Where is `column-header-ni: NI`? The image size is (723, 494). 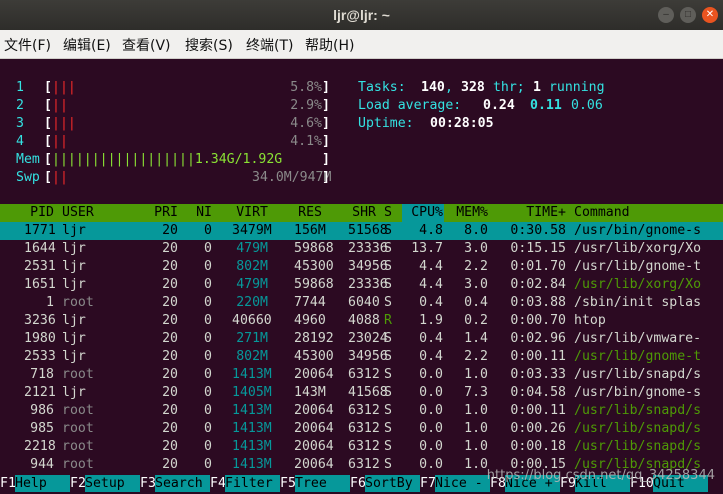
column-header-ni: NI is located at coordinates (204, 213).